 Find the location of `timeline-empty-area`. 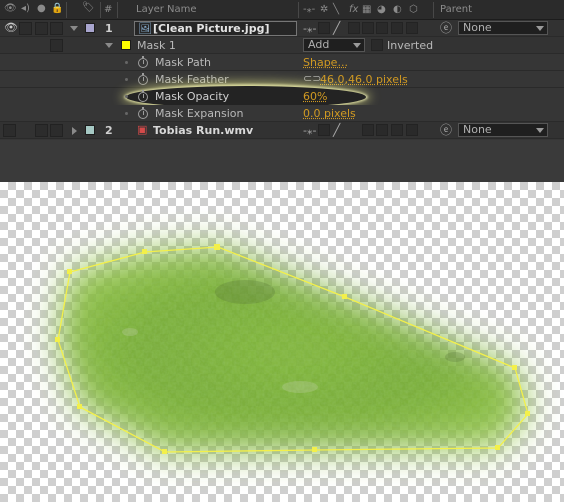

timeline-empty-area is located at coordinates (282, 161).